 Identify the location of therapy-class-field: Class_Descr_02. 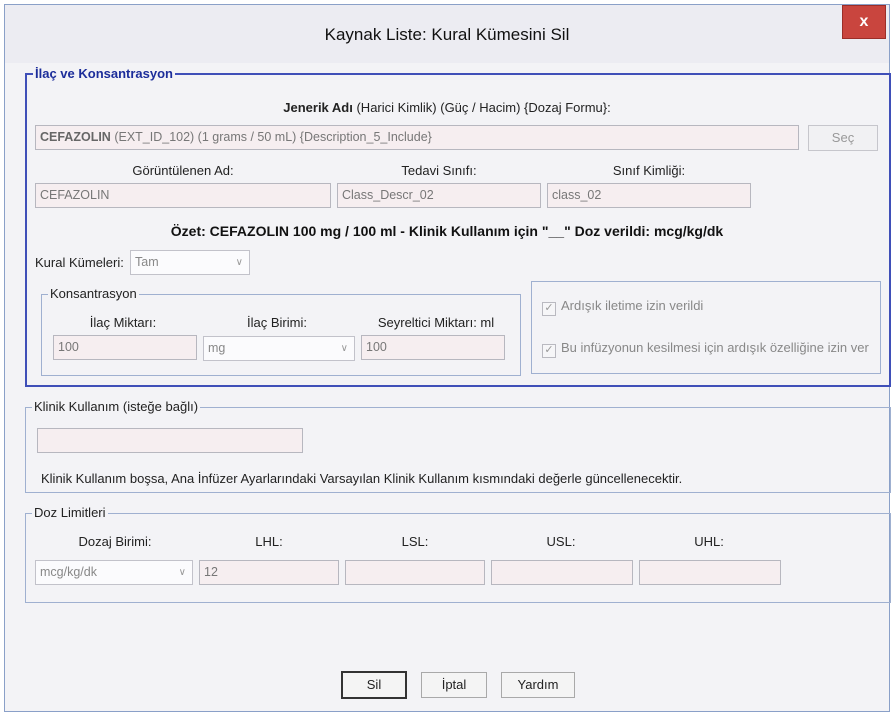
(439, 195).